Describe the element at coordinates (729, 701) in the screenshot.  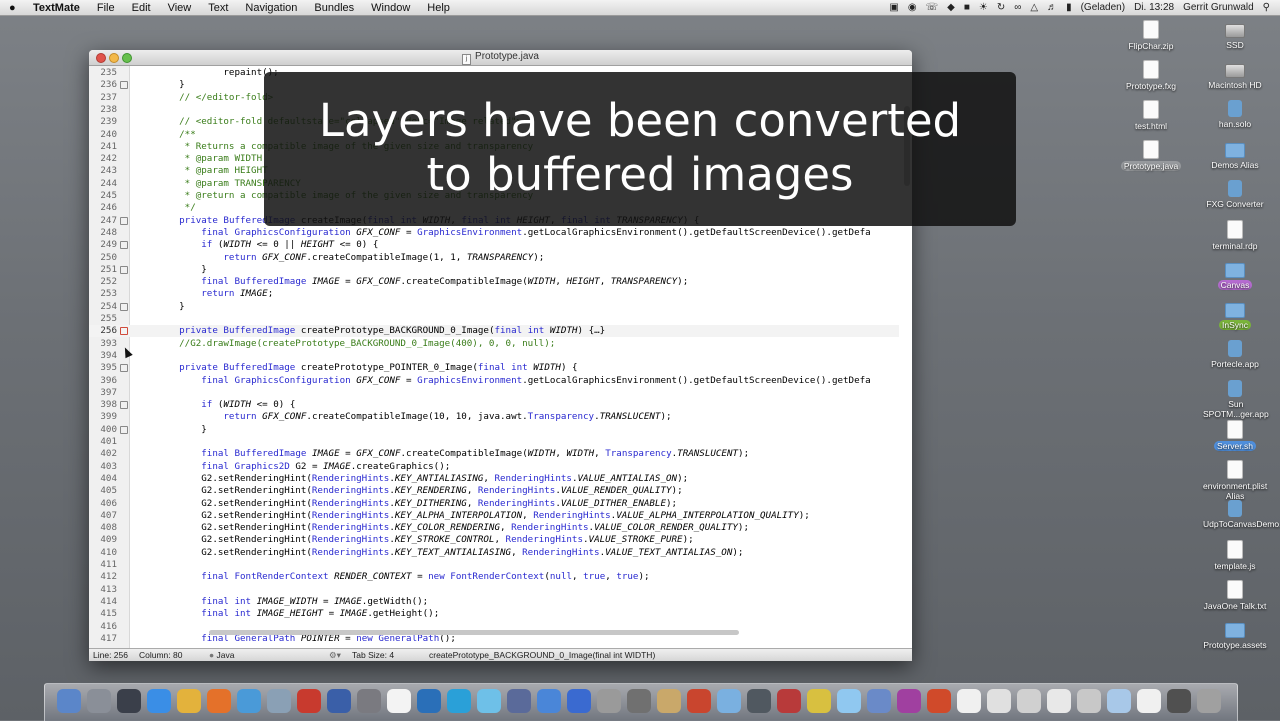
I see `fx-icon` at that location.